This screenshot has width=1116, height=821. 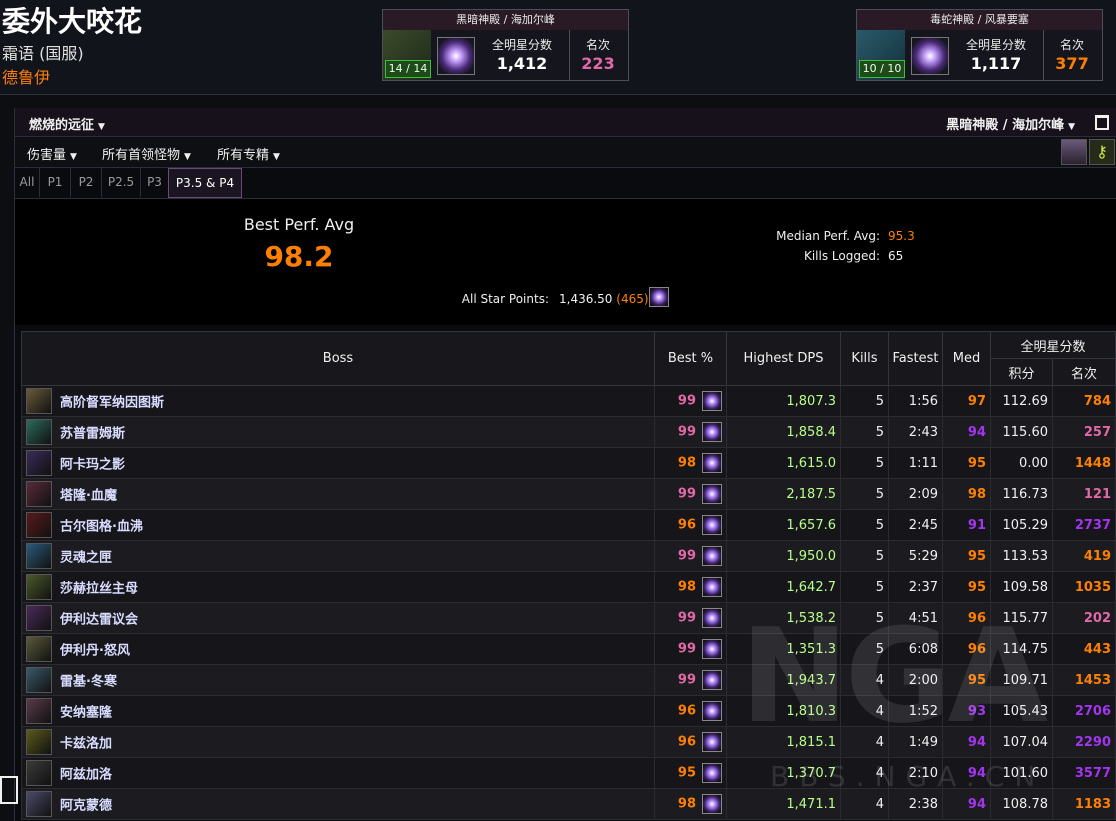 I want to click on allstar-score: 109.71, so click(x=1021, y=680).